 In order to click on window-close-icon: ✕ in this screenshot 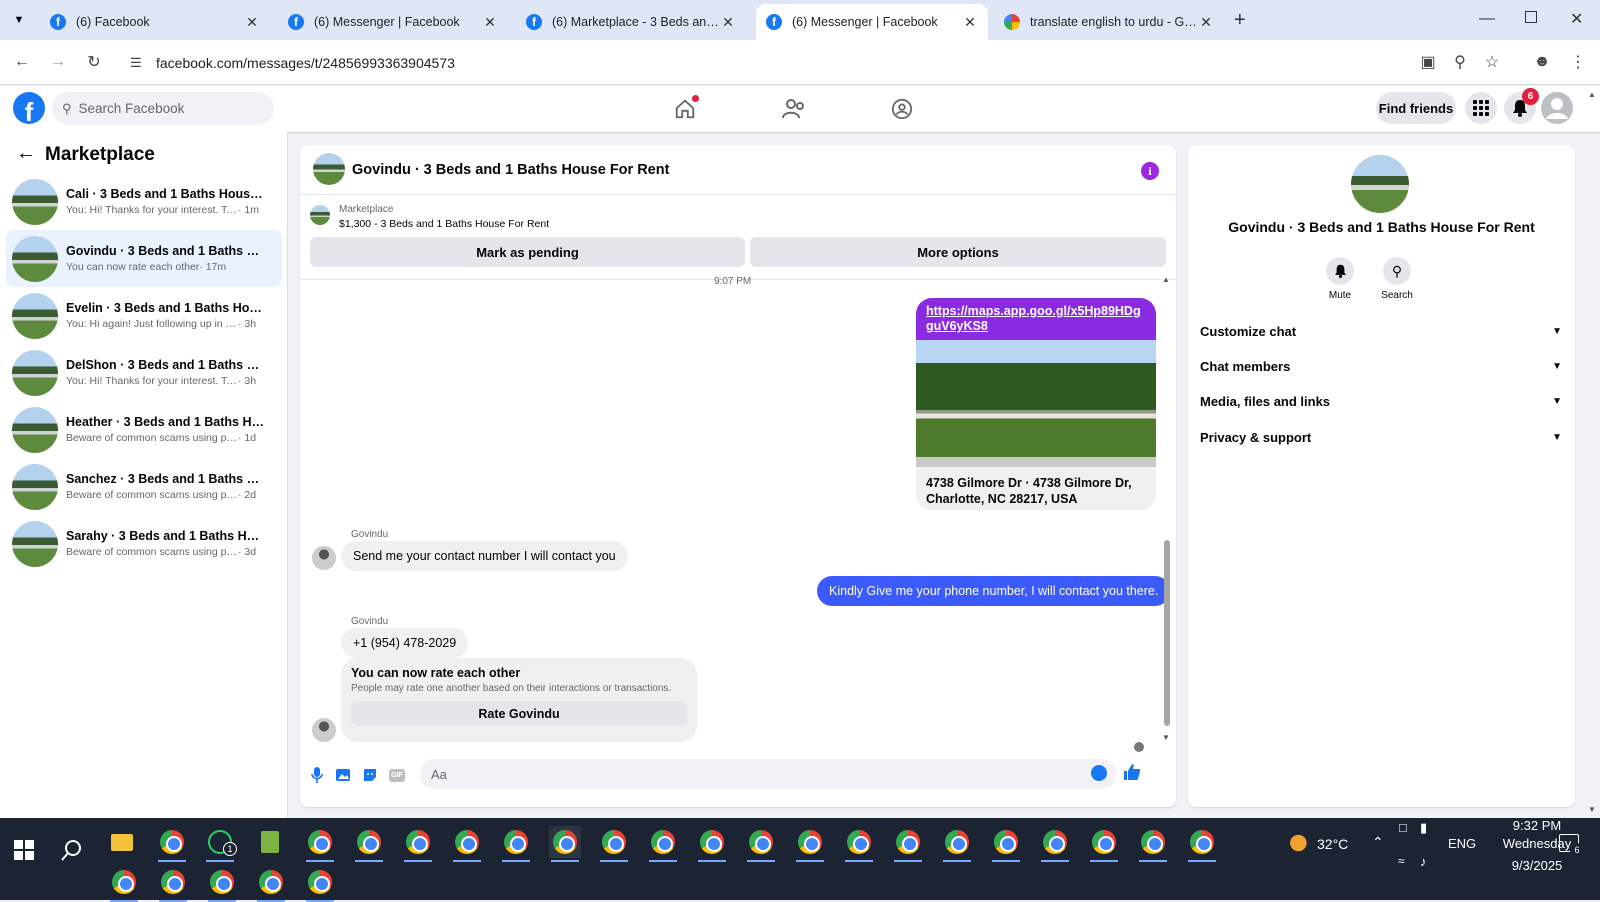, I will do `click(1576, 19)`.